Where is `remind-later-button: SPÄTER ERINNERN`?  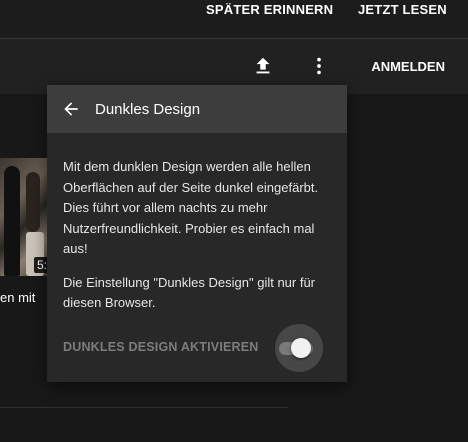 remind-later-button: SPÄTER ERINNERN is located at coordinates (269, 9).